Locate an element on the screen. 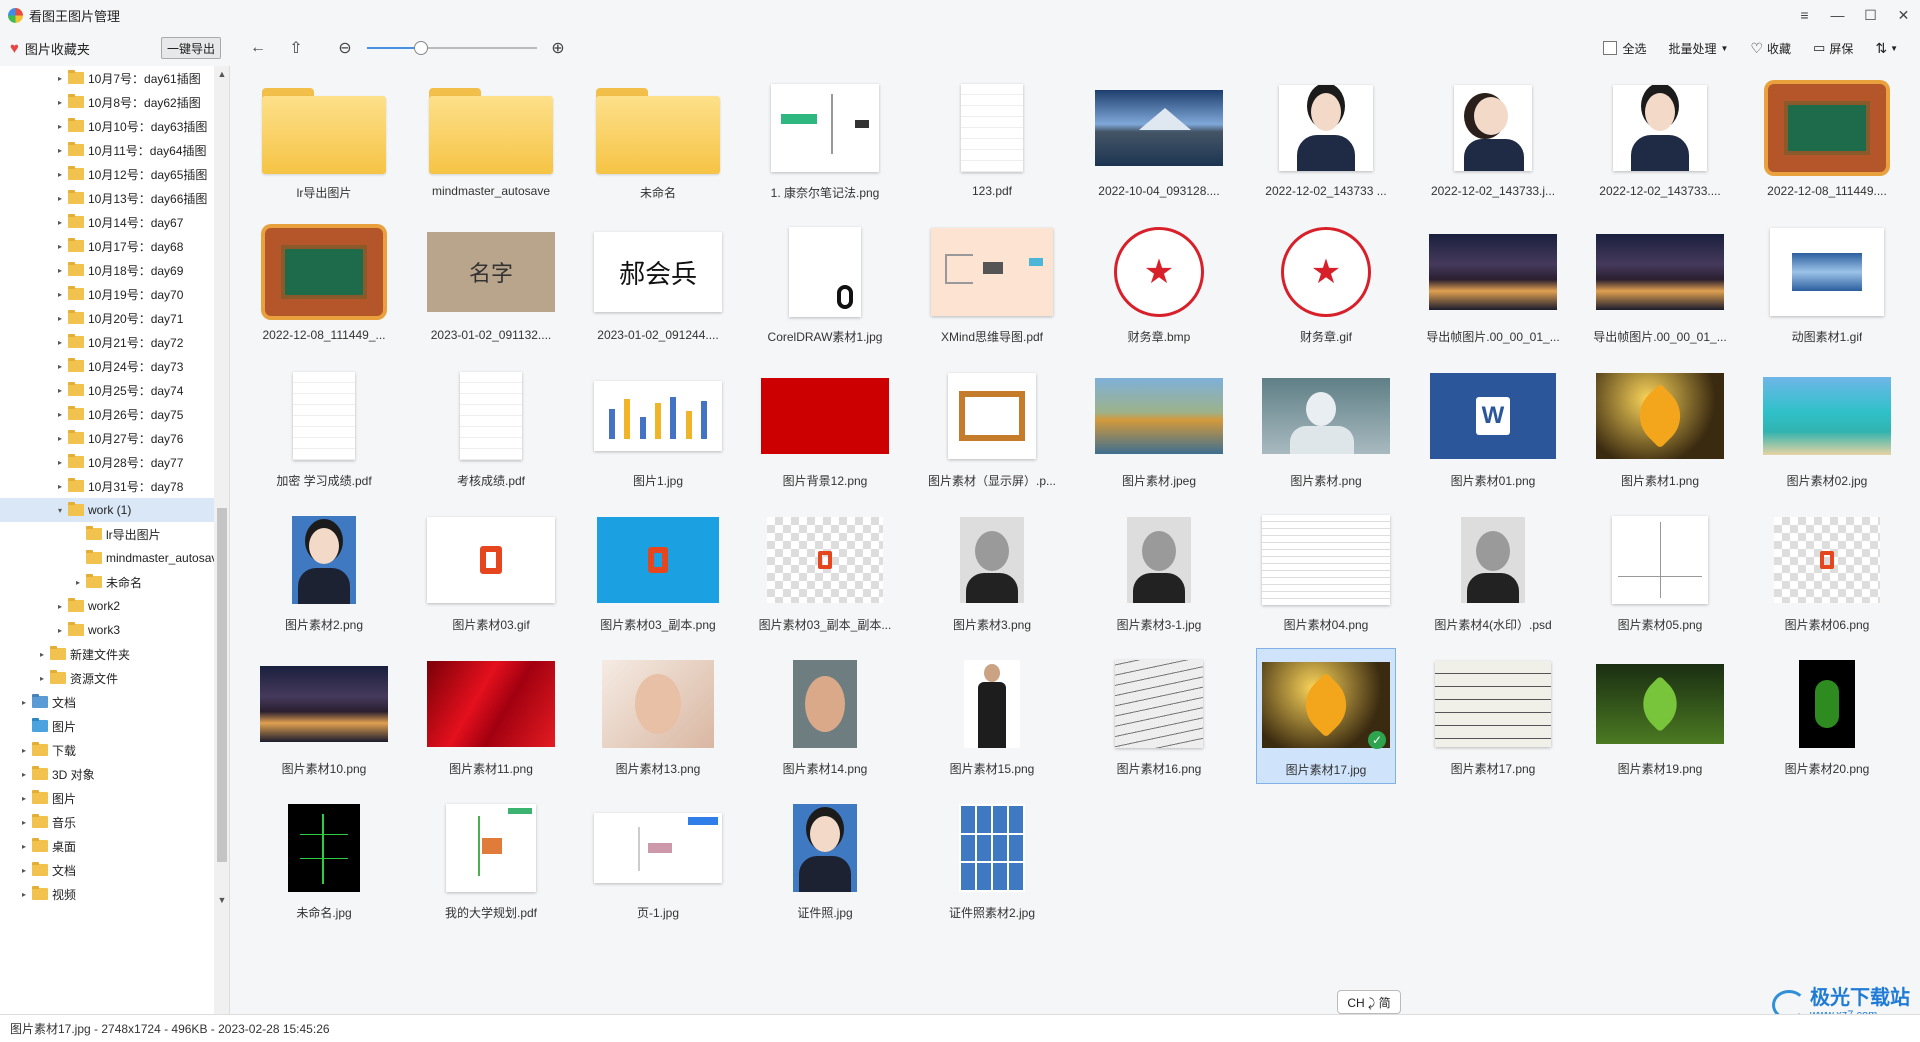 The image size is (1920, 1042). file-thumbnail: XMind思维导图.pdf is located at coordinates (992, 284).